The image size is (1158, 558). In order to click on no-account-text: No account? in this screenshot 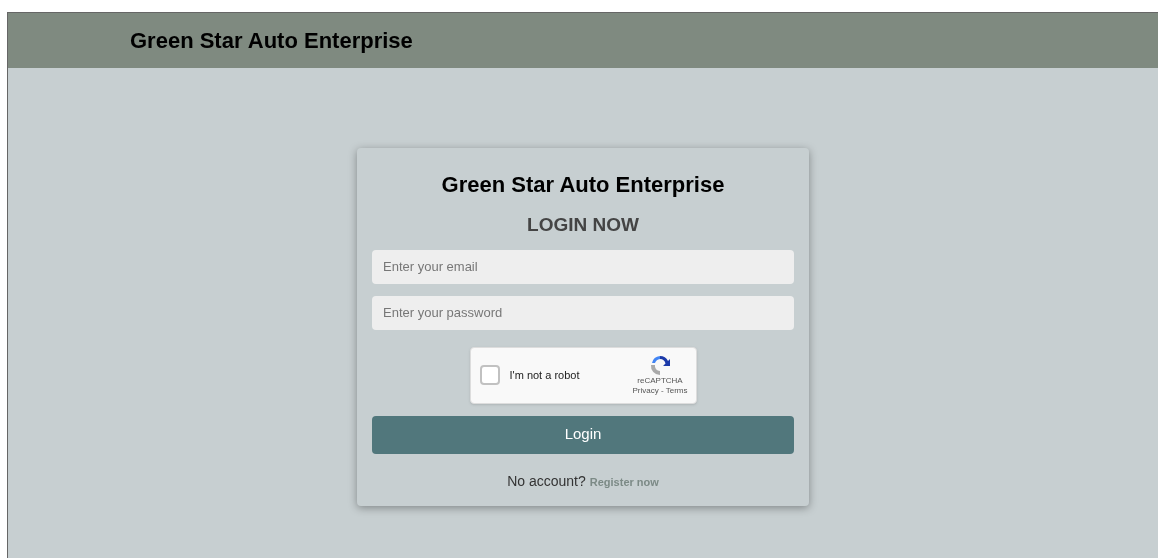, I will do `click(546, 481)`.